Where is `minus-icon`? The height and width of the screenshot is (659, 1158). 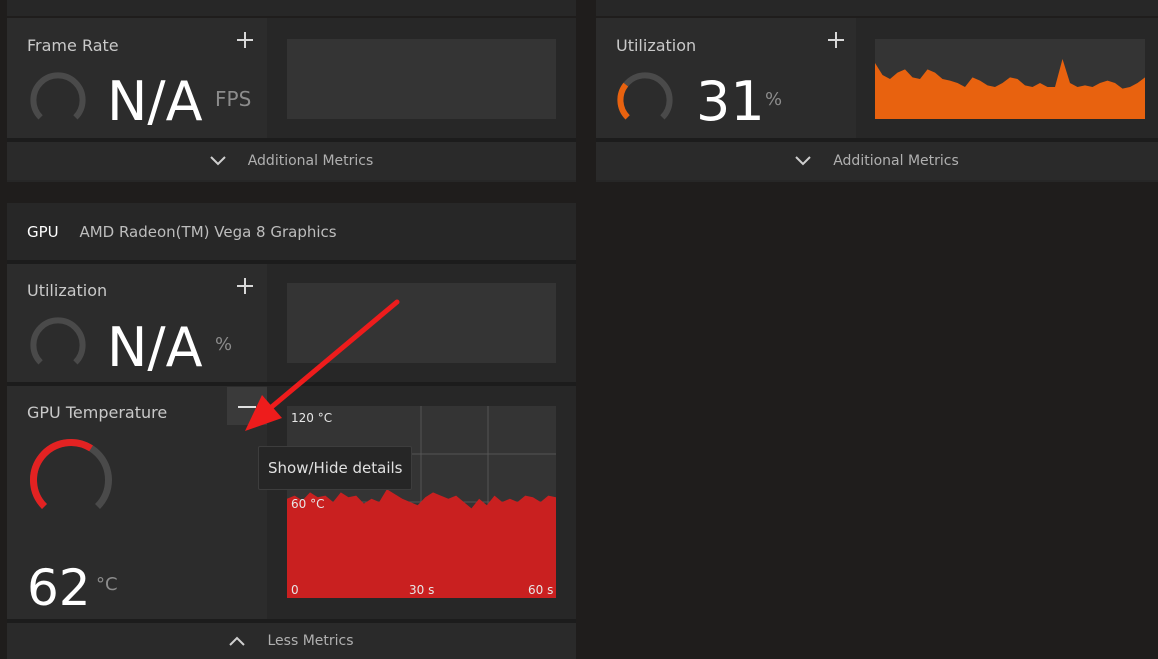
minus-icon is located at coordinates (247, 407).